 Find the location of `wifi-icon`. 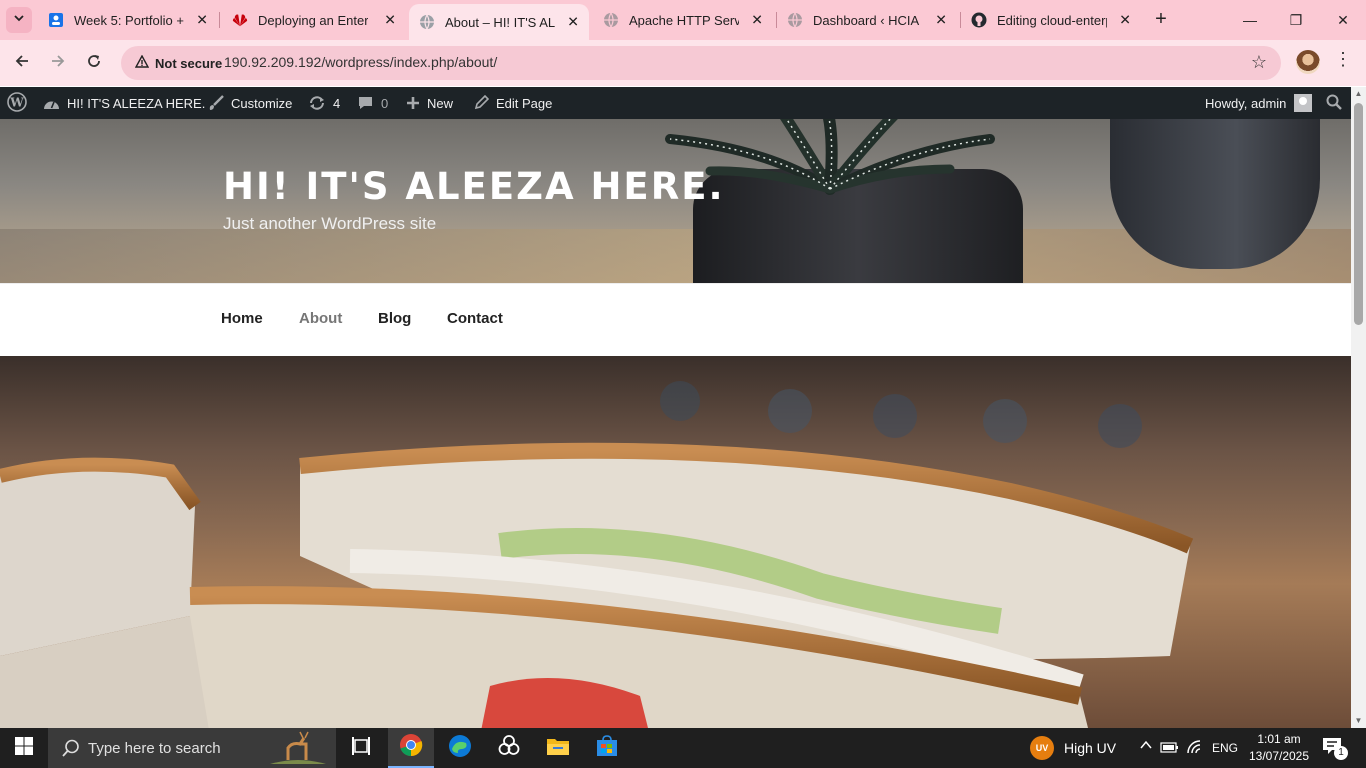

wifi-icon is located at coordinates (1196, 749).